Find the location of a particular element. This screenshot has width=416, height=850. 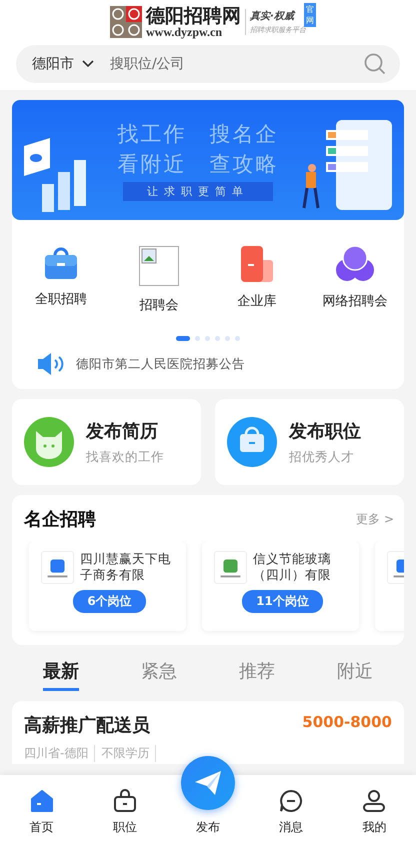

company-name: 信义节能玻璃（四川）有限 is located at coordinates (292, 567).